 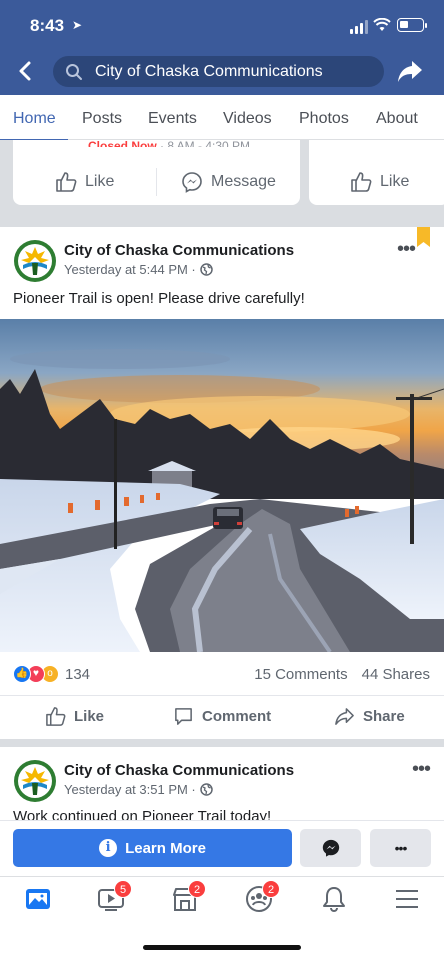 What do you see at coordinates (237, 716) in the screenshot?
I see `comment-label: Comment` at bounding box center [237, 716].